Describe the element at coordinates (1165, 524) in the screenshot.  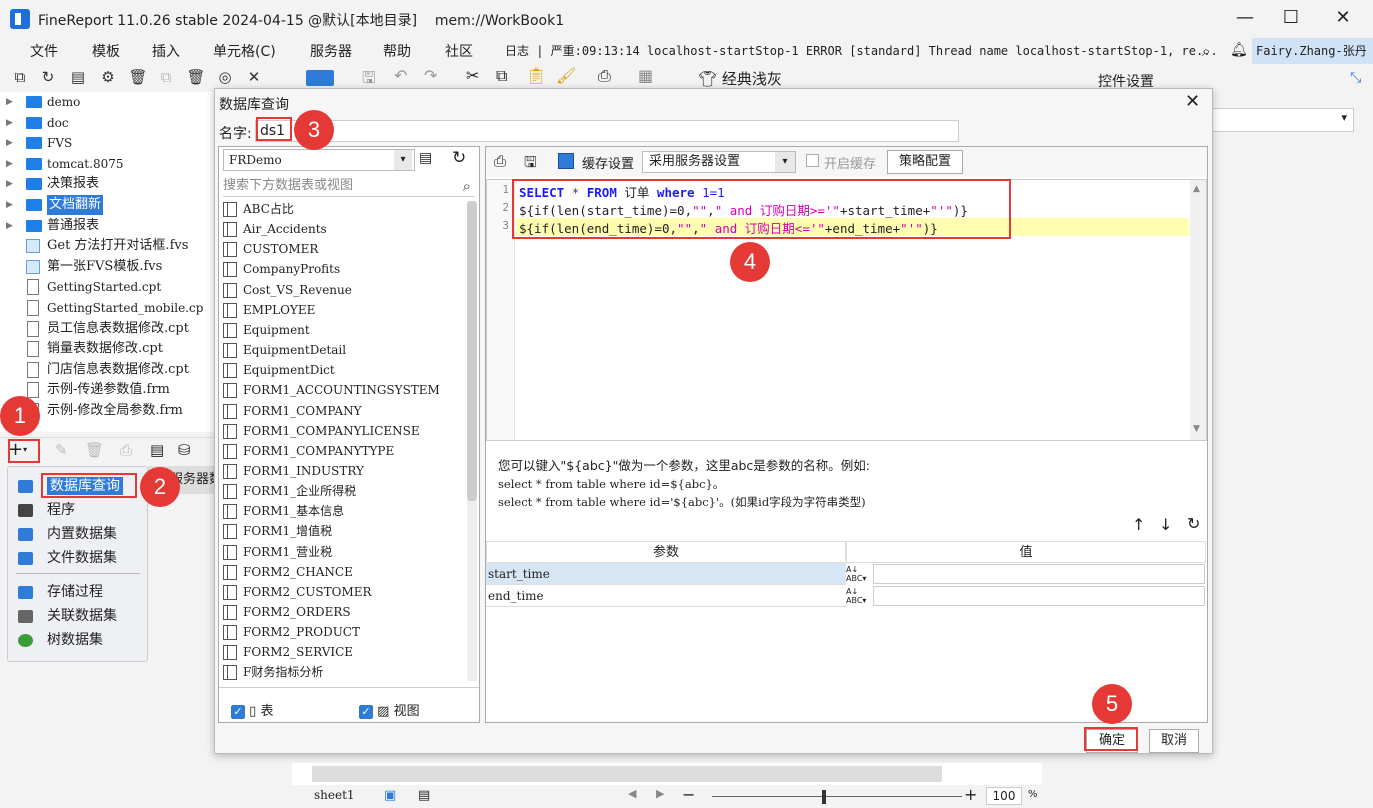
I see `move-down-icon: ↓` at that location.